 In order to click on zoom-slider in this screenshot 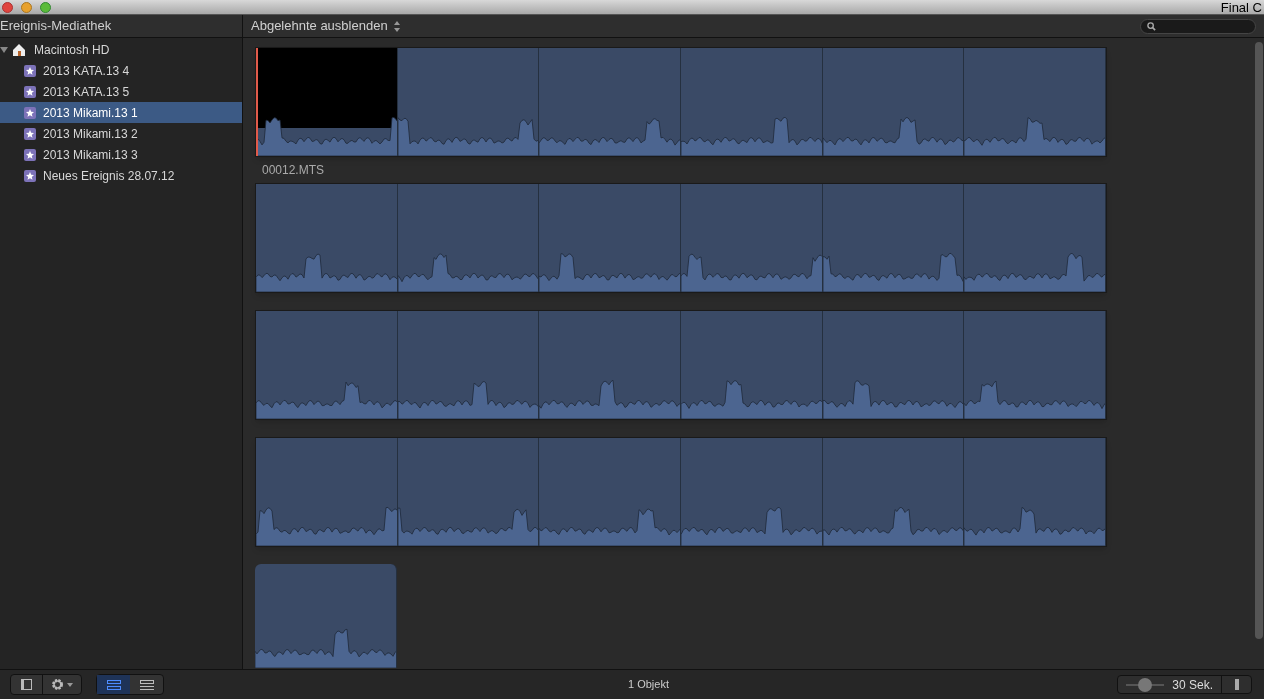, I will do `click(1145, 684)`.